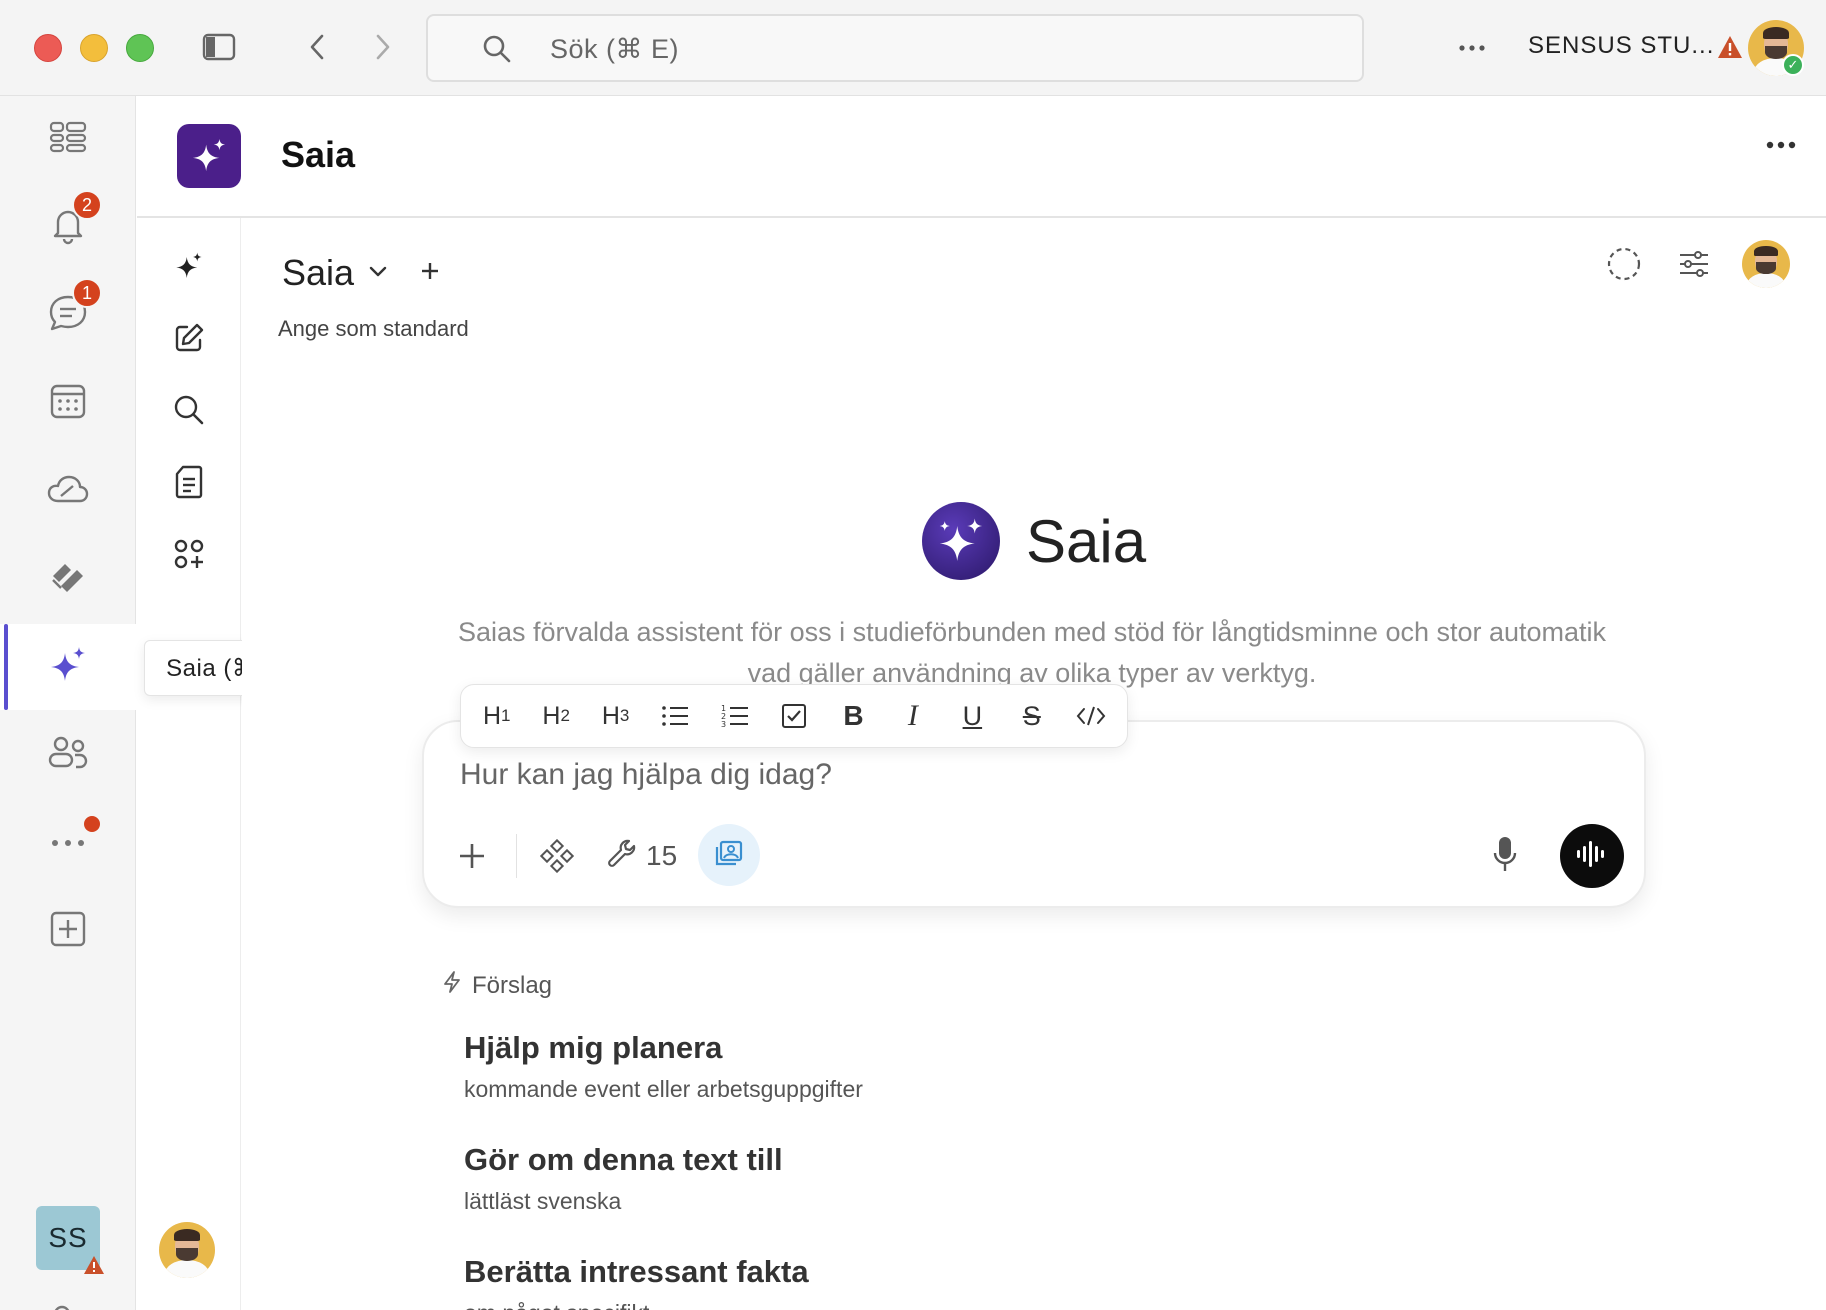 The width and height of the screenshot is (1826, 1310). What do you see at coordinates (636, 1271) in the screenshot?
I see `suggestion-title: Berätta intressant fakta` at bounding box center [636, 1271].